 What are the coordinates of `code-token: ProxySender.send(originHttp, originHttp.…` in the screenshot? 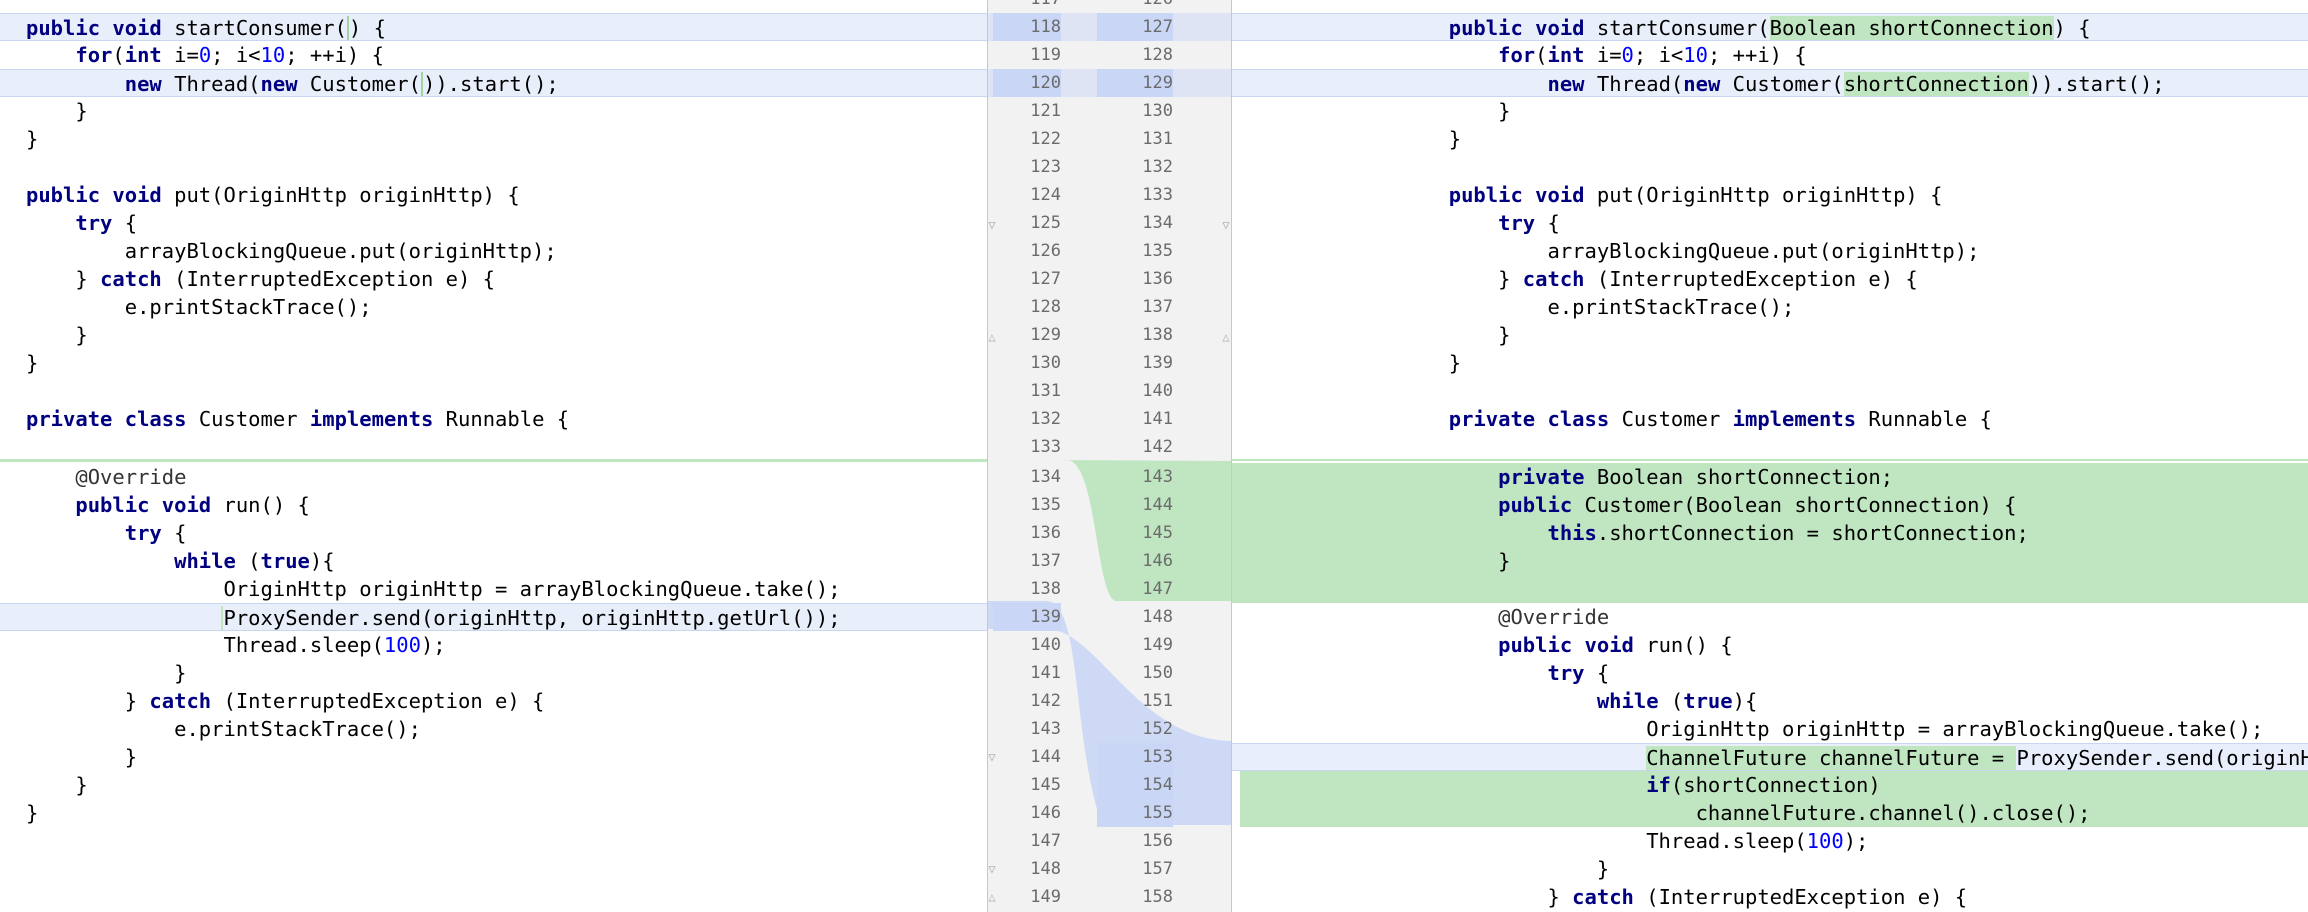 It's located at (2162, 758).